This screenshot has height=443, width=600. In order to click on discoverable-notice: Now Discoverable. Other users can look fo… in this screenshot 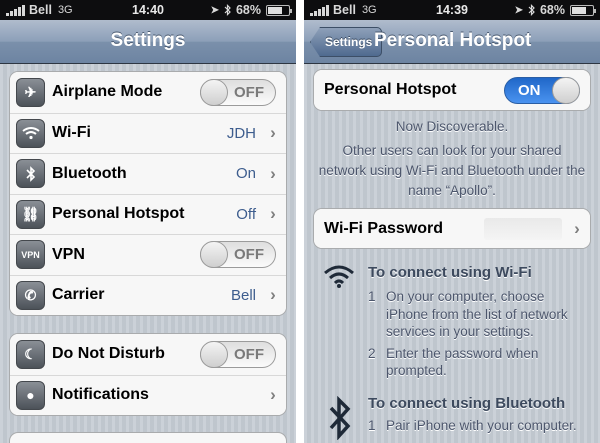, I will do `click(452, 159)`.